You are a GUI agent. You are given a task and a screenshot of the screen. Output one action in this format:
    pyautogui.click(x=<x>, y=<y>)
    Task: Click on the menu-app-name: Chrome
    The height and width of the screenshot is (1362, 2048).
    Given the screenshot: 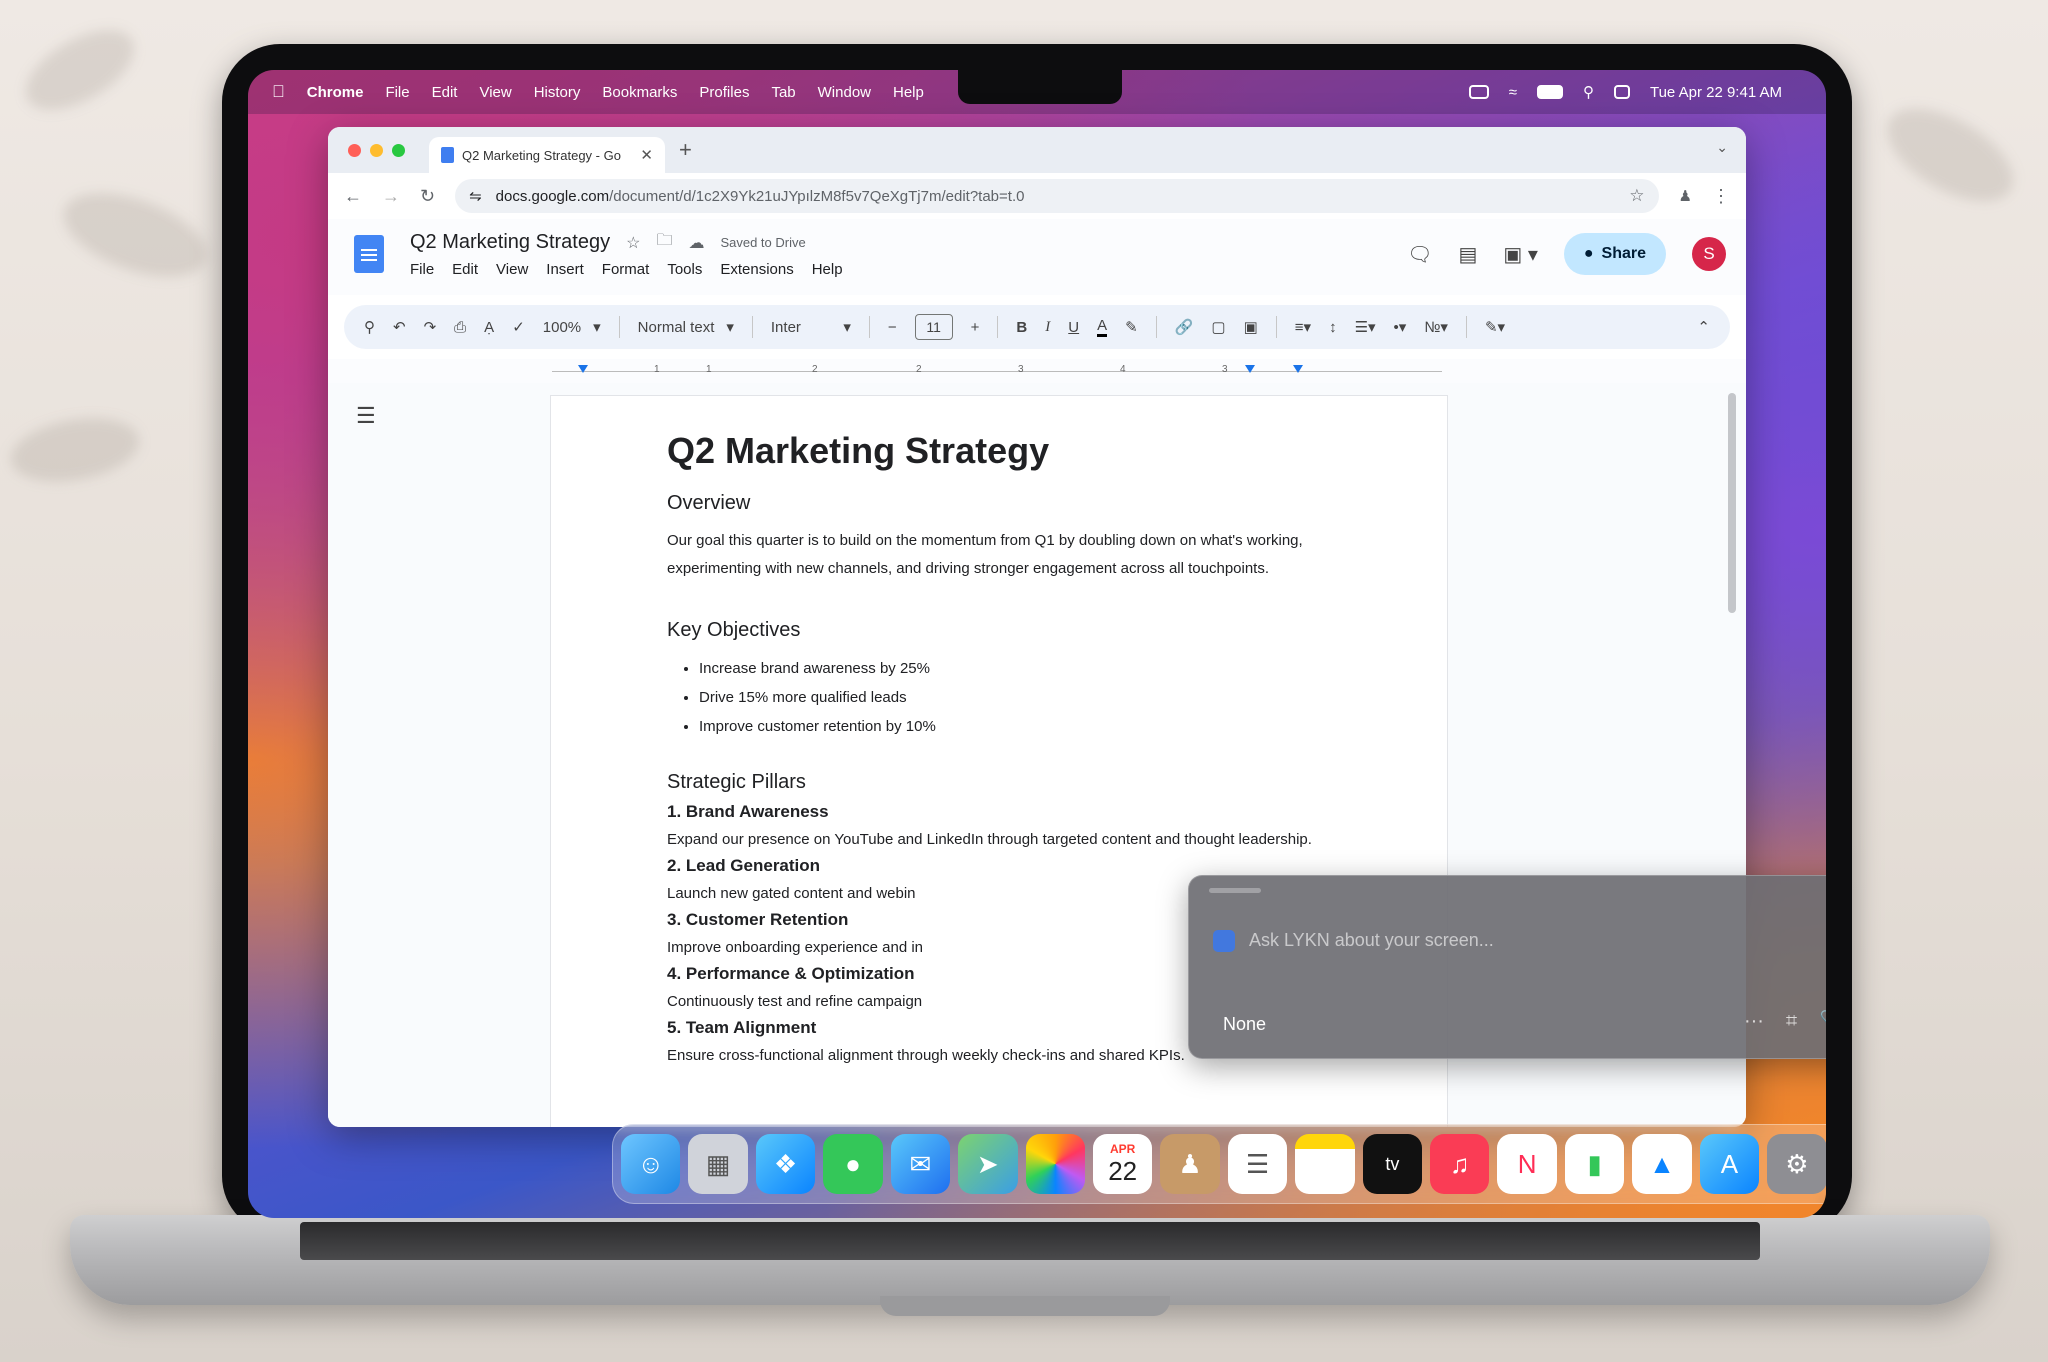 What is the action you would take?
    pyautogui.click(x=335, y=92)
    